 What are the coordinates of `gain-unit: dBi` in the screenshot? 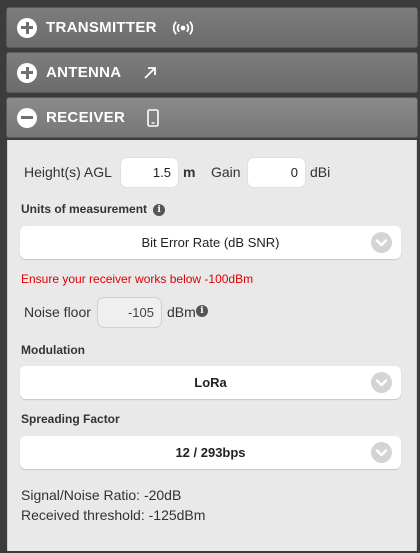 It's located at (320, 172).